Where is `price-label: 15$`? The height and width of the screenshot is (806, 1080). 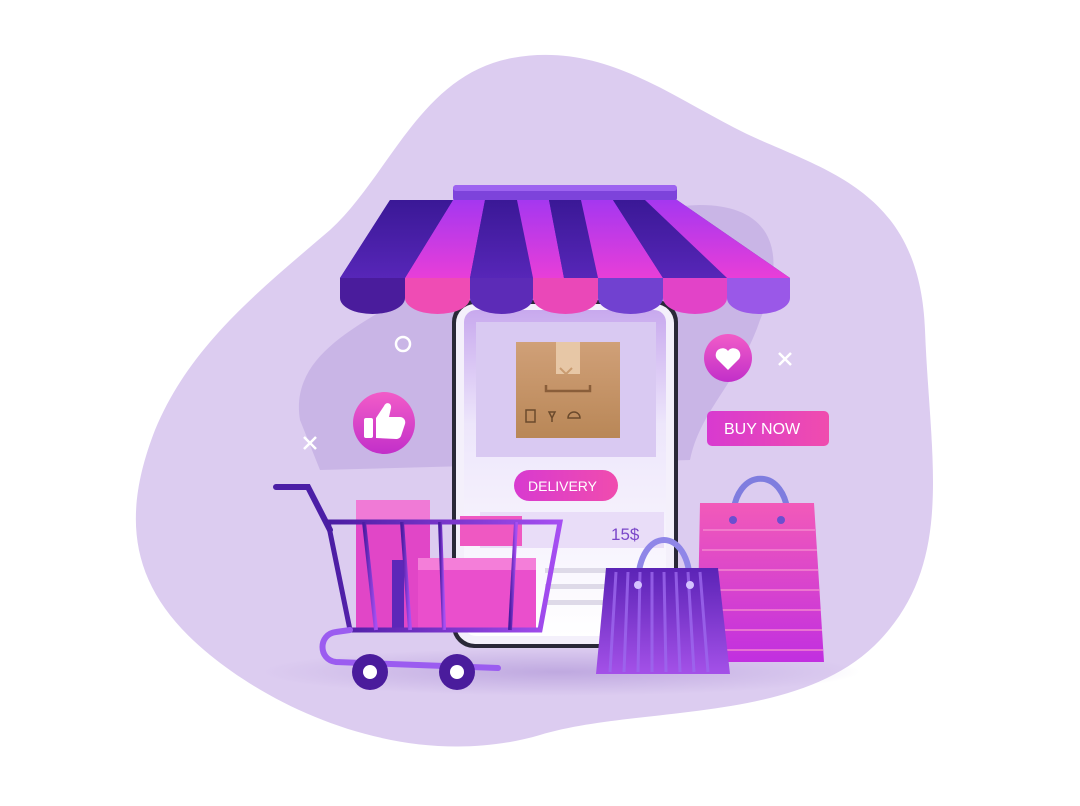
price-label: 15$ is located at coordinates (625, 534).